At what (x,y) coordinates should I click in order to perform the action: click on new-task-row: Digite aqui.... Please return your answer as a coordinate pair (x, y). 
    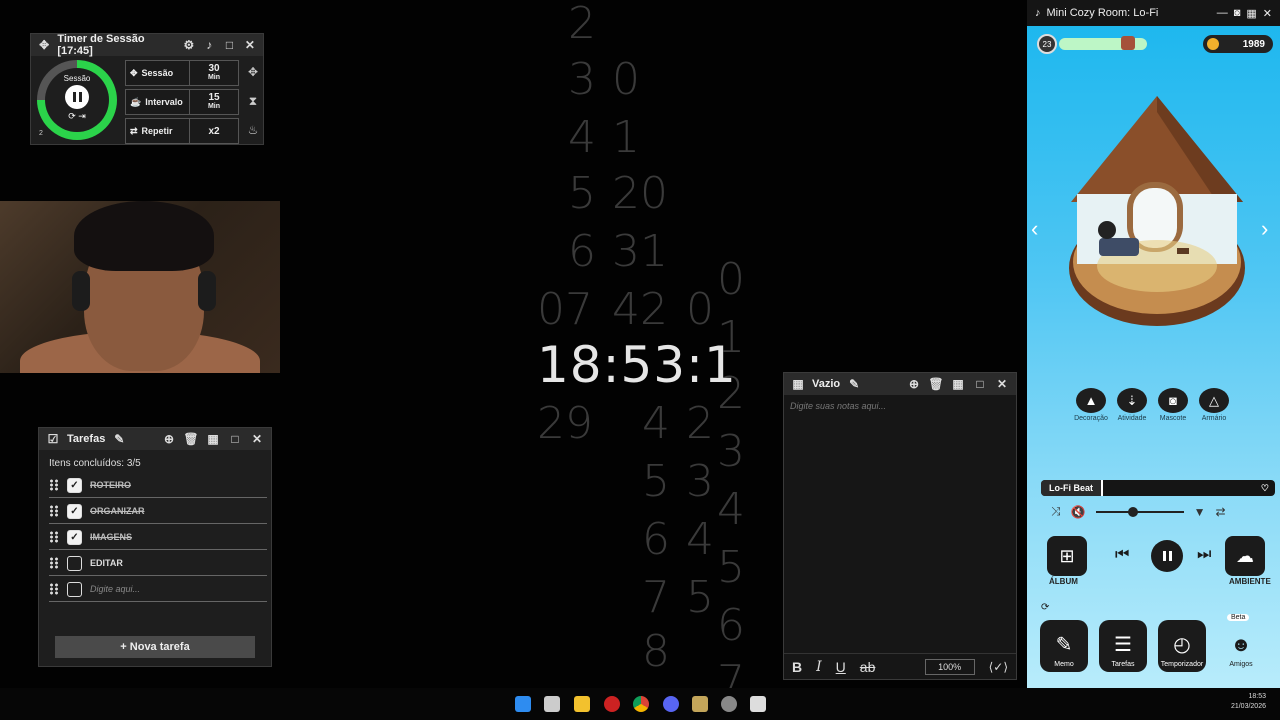
    Looking at the image, I should click on (158, 589).